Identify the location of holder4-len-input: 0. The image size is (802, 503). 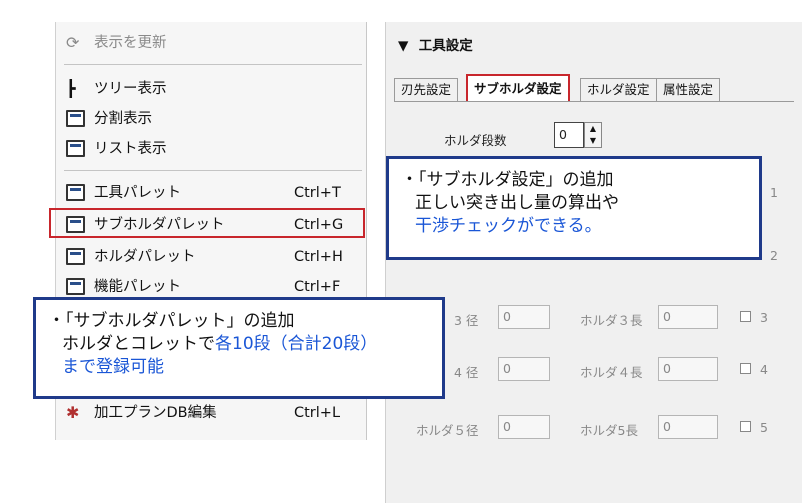
(688, 369).